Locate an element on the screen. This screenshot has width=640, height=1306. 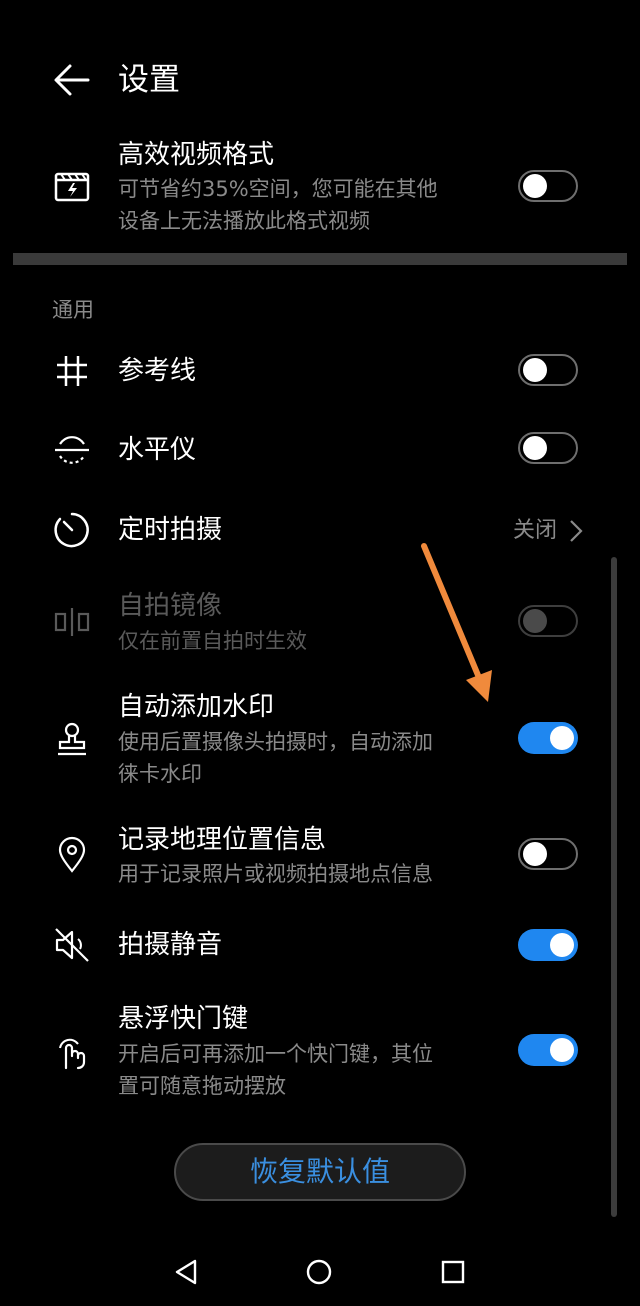
back-arrow-icon is located at coordinates (72, 80).